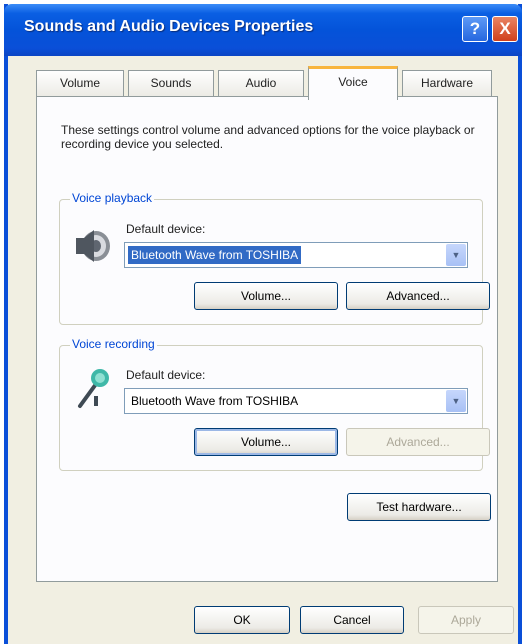 The image size is (522, 644). Describe the element at coordinates (352, 620) in the screenshot. I see `cancel-button: Cancel` at that location.